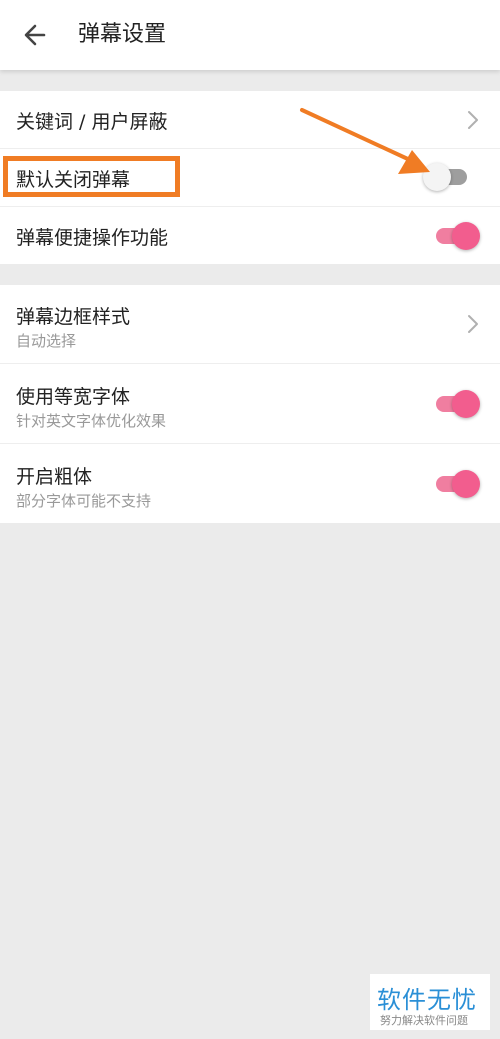  Describe the element at coordinates (250, 483) in the screenshot. I see `row-bold-font: 开启粗体 部分字体可能不支持` at that location.